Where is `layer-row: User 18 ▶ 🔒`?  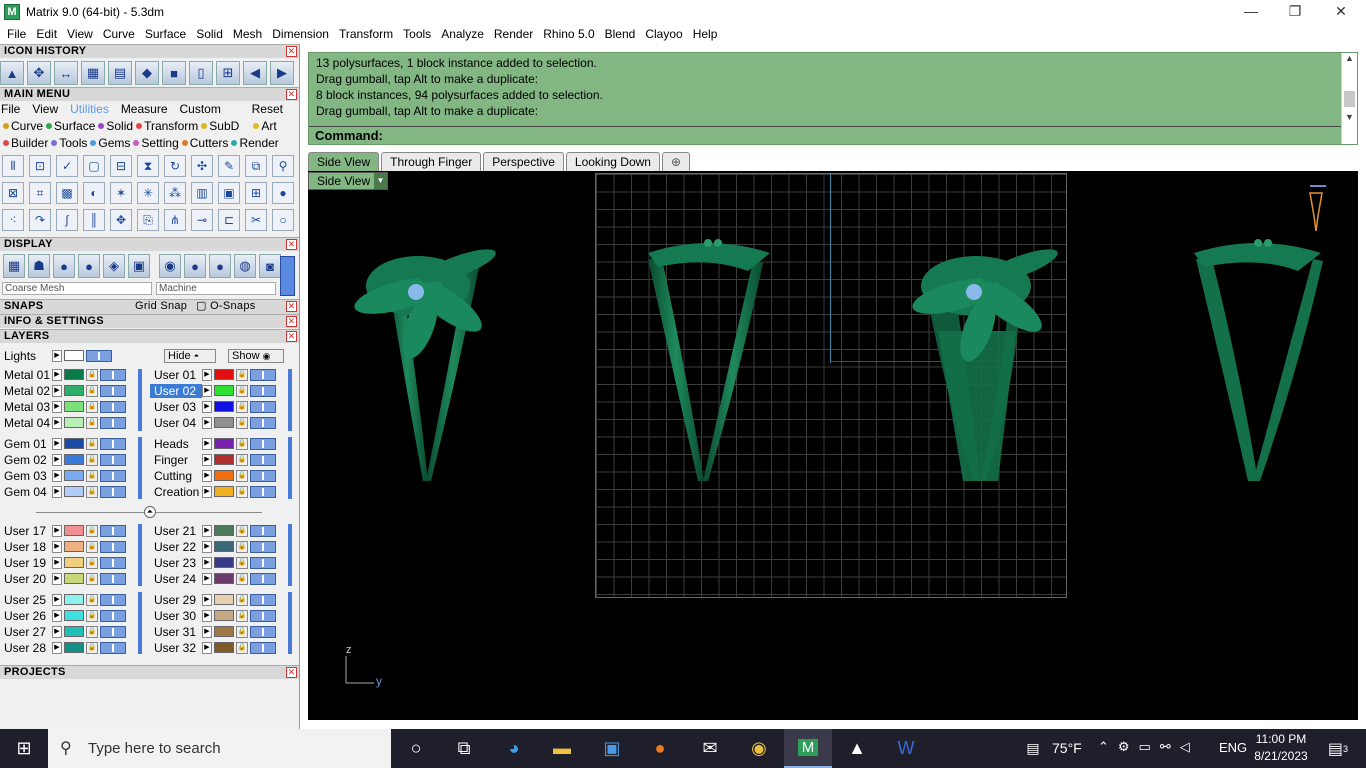 layer-row: User 18 ▶ 🔒 is located at coordinates (64, 546).